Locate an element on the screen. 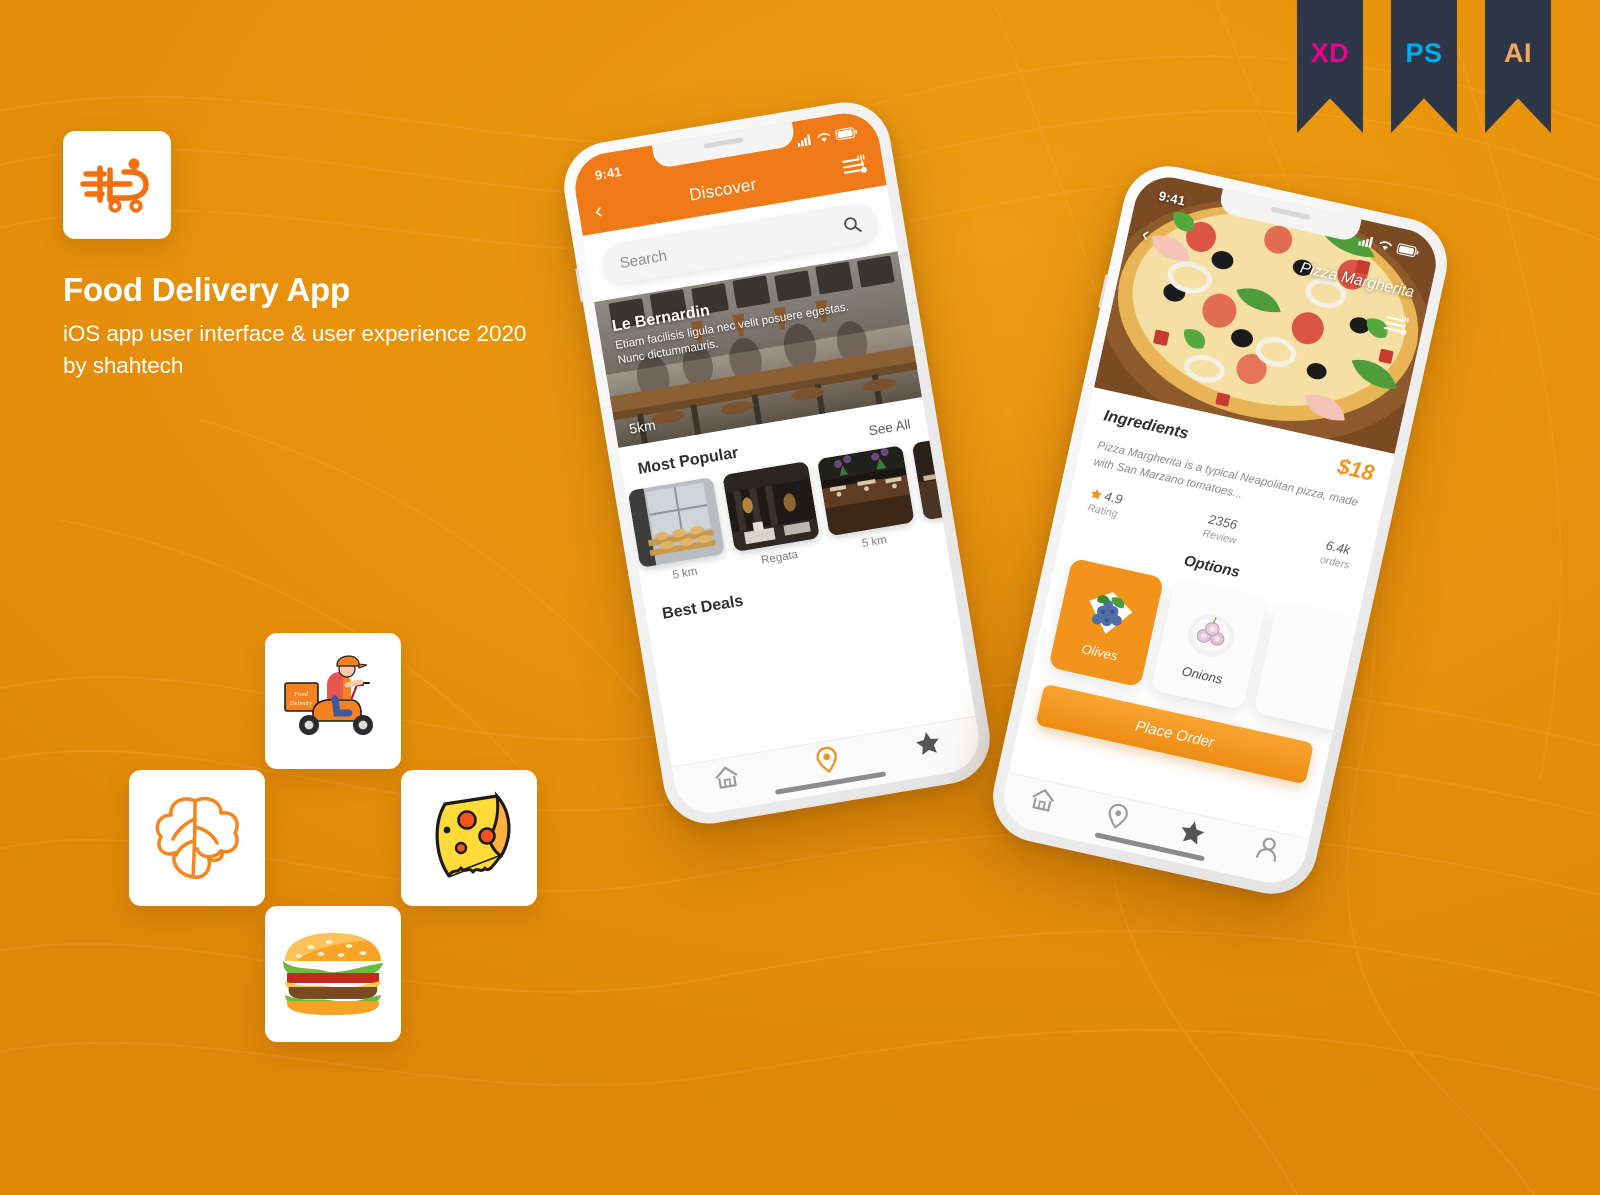 This screenshot has height=1195, width=1600. food-card-pizza is located at coordinates (469, 838).